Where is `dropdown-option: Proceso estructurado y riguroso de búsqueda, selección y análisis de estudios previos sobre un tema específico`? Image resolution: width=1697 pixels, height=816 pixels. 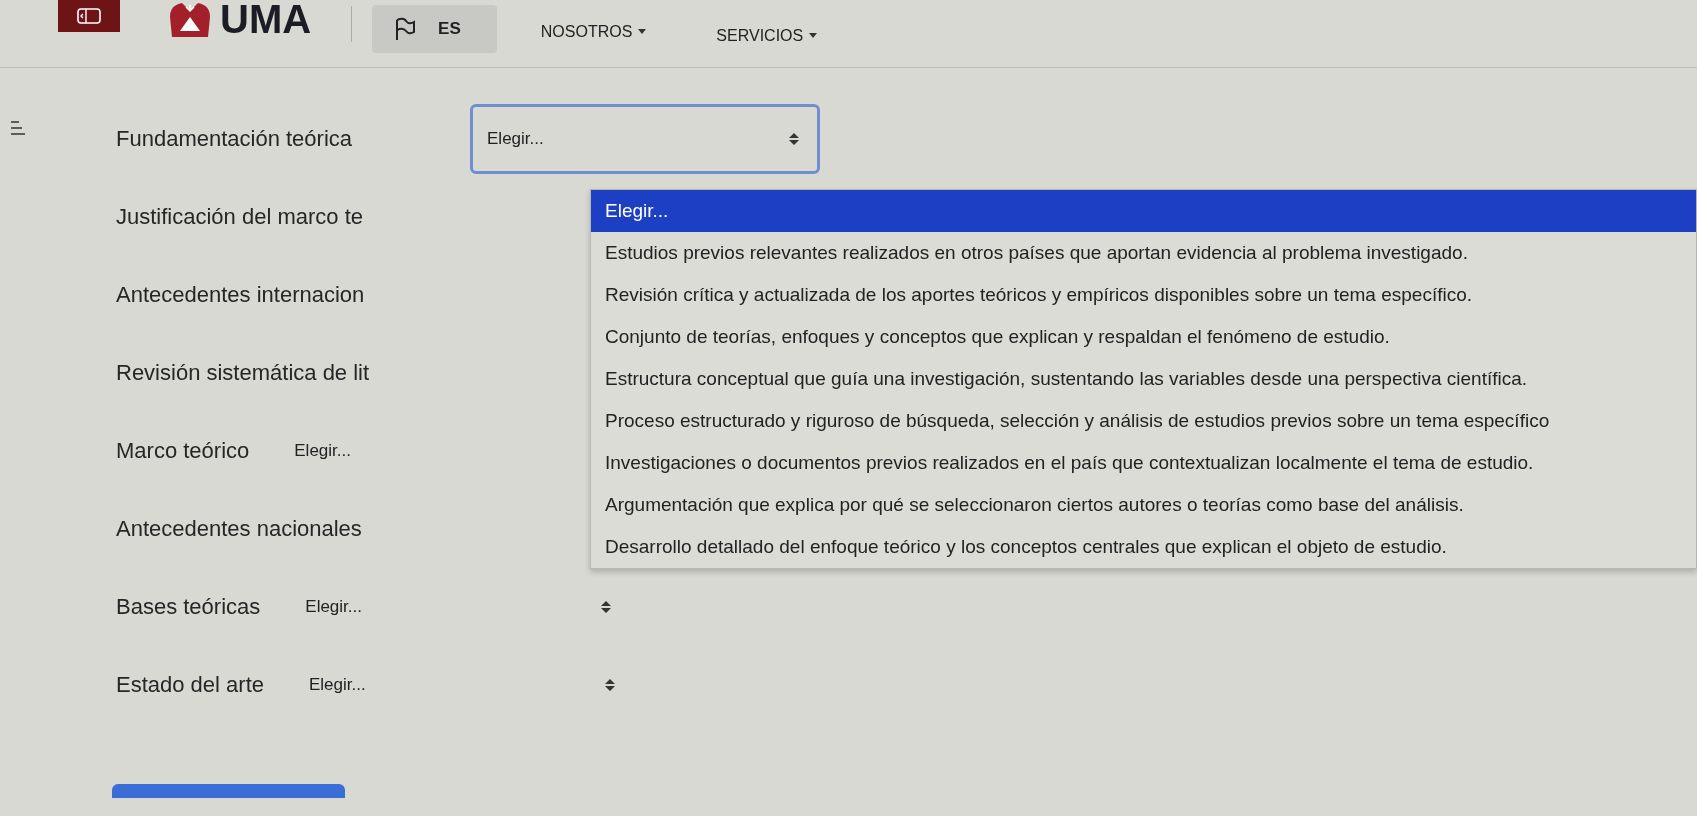 dropdown-option: Proceso estructurado y riguroso de búsqueda, selección y análisis de estudios previos sobre un tema específico is located at coordinates (1143, 421).